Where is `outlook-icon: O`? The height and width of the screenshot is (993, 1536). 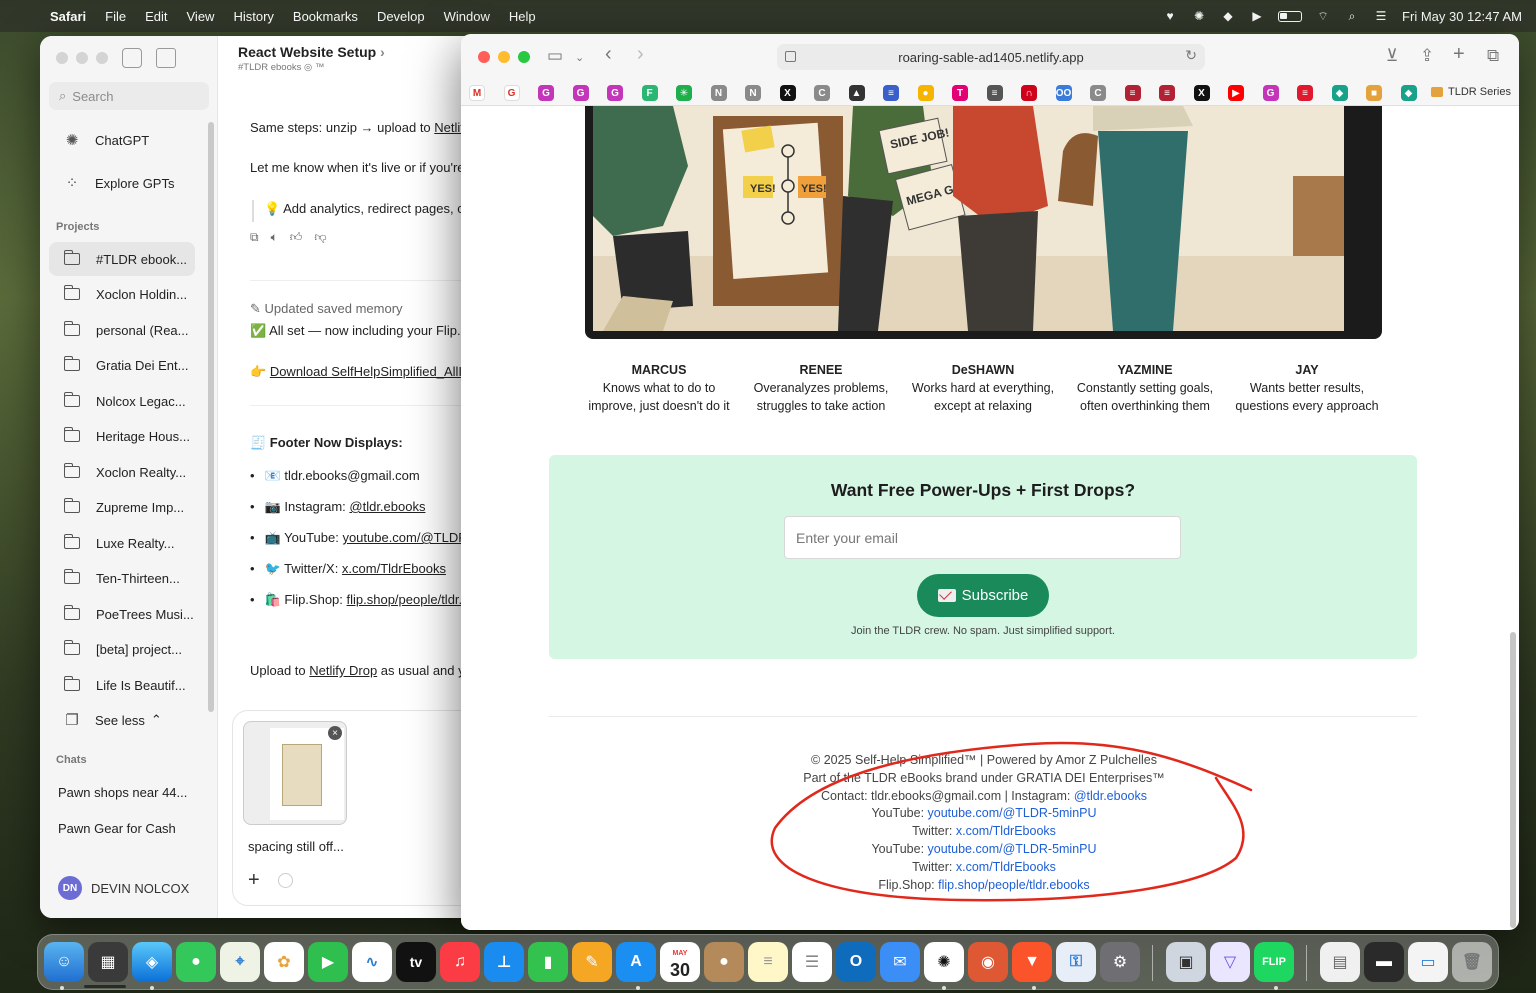
outlook-icon: O is located at coordinates (856, 962).